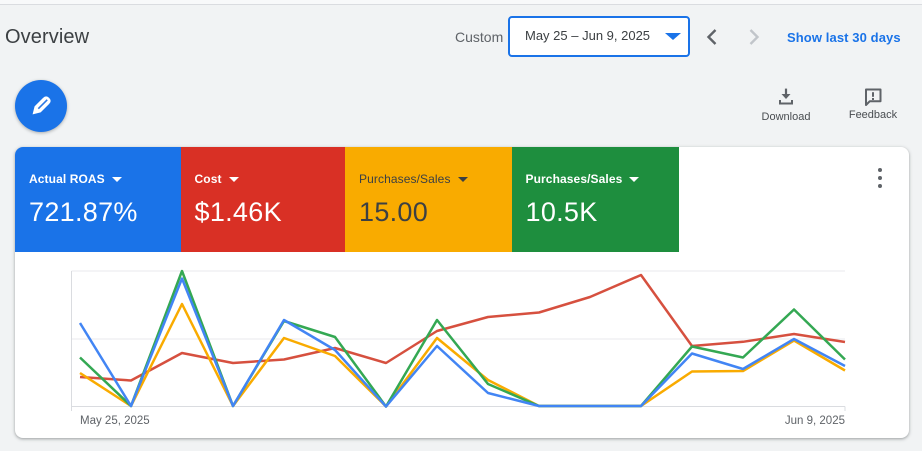 The width and height of the screenshot is (922, 451). Describe the element at coordinates (115, 421) in the screenshot. I see `svg-text: May 25, 2025` at that location.